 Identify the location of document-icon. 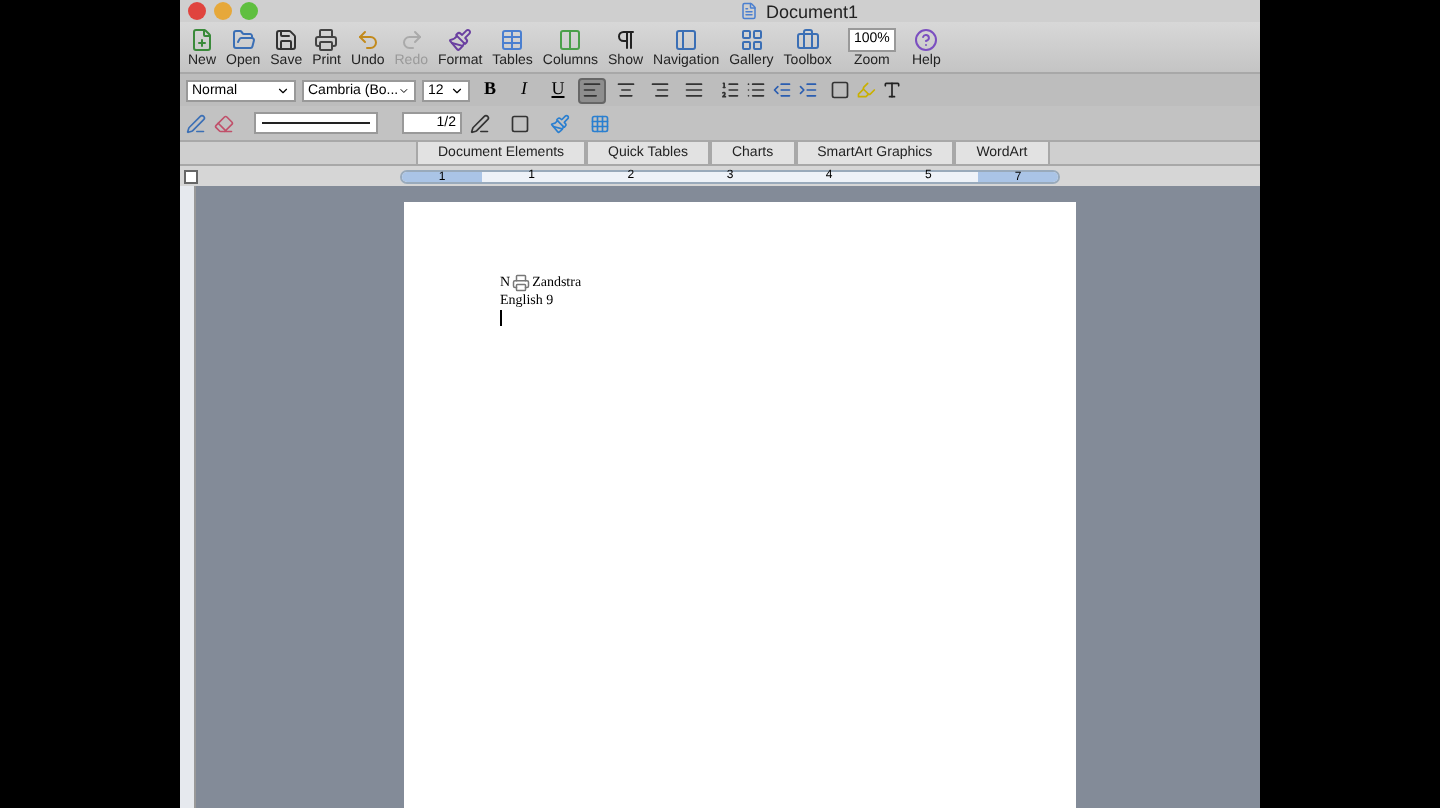
(748, 11).